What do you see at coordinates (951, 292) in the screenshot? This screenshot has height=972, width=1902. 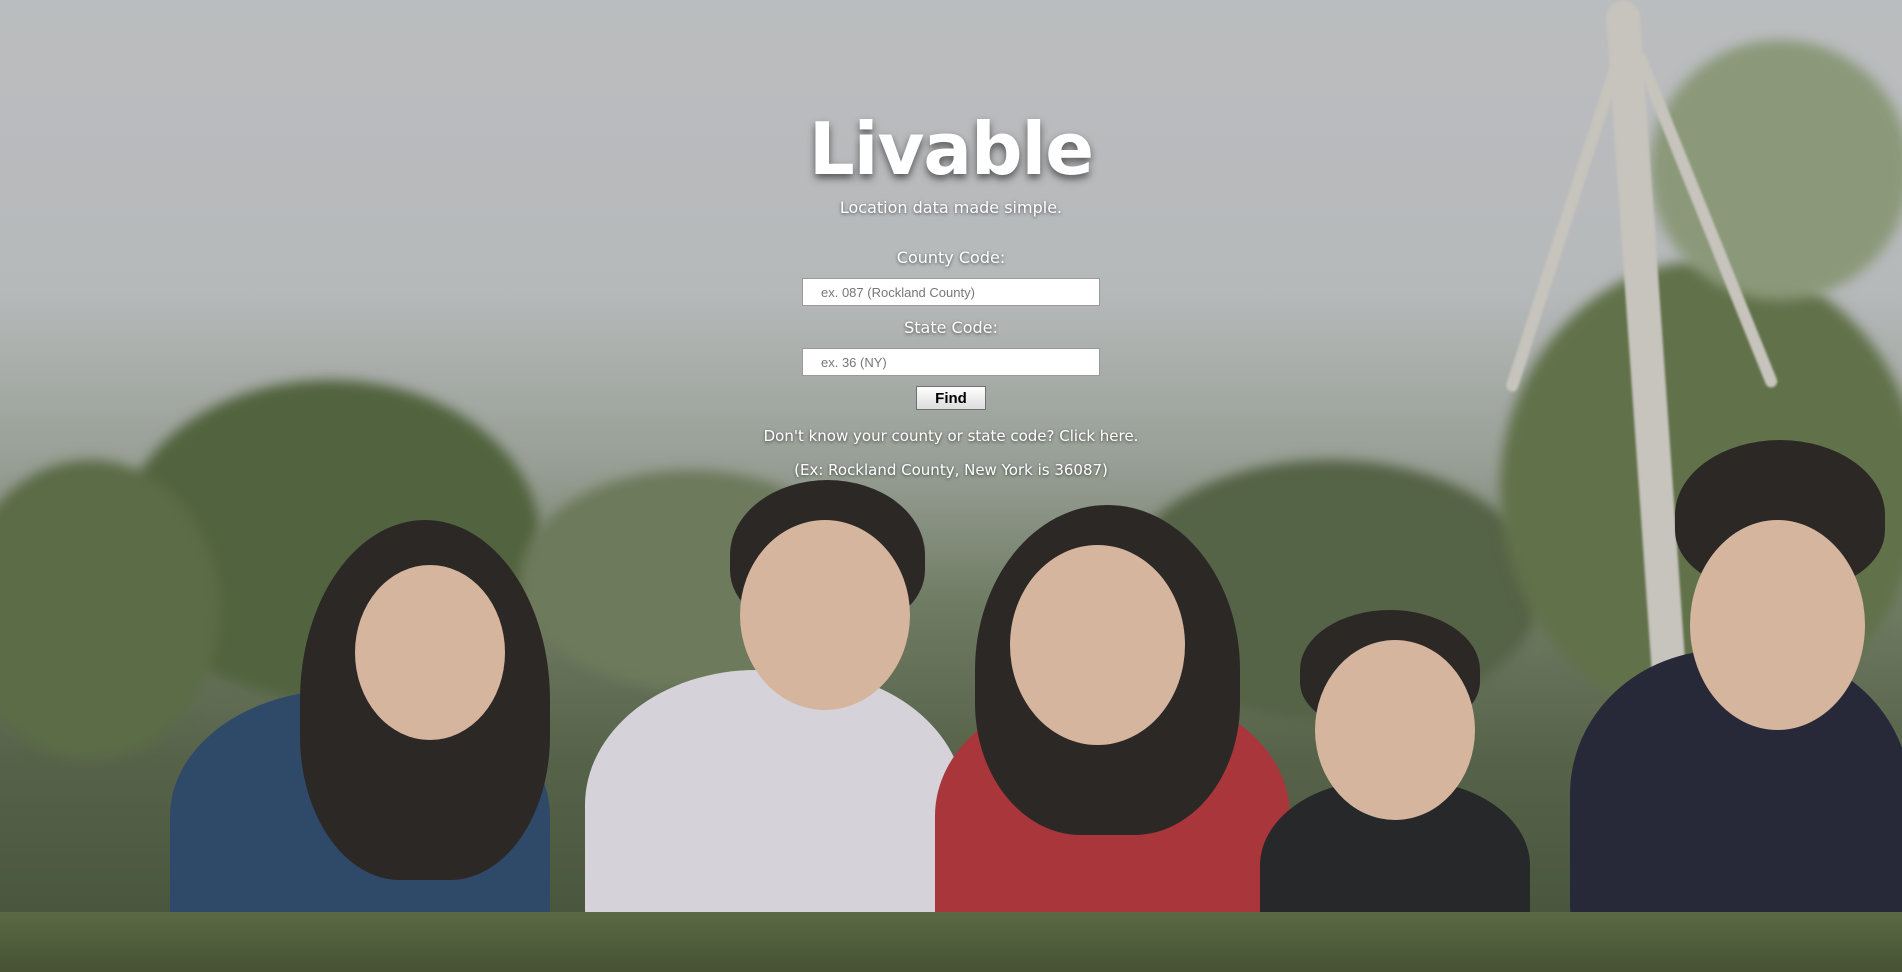 I see `county-code-input` at bounding box center [951, 292].